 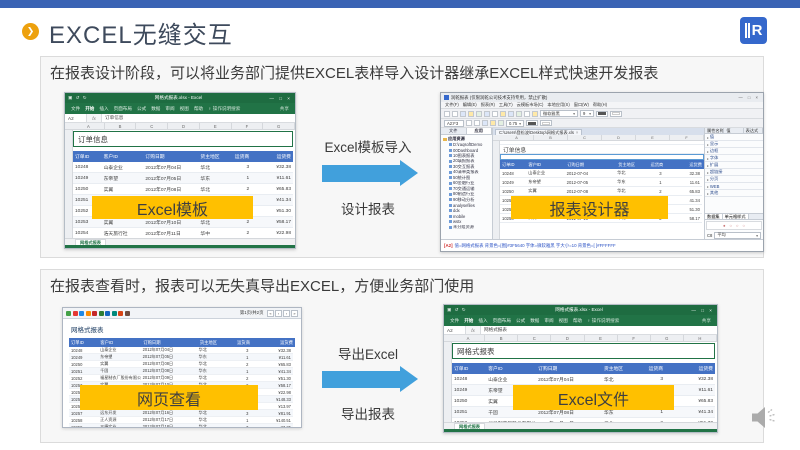 What do you see at coordinates (181, 371) in the screenshot?
I see `table-row: 10251千固2012年07月08日华东1¥41.34` at bounding box center [181, 371].